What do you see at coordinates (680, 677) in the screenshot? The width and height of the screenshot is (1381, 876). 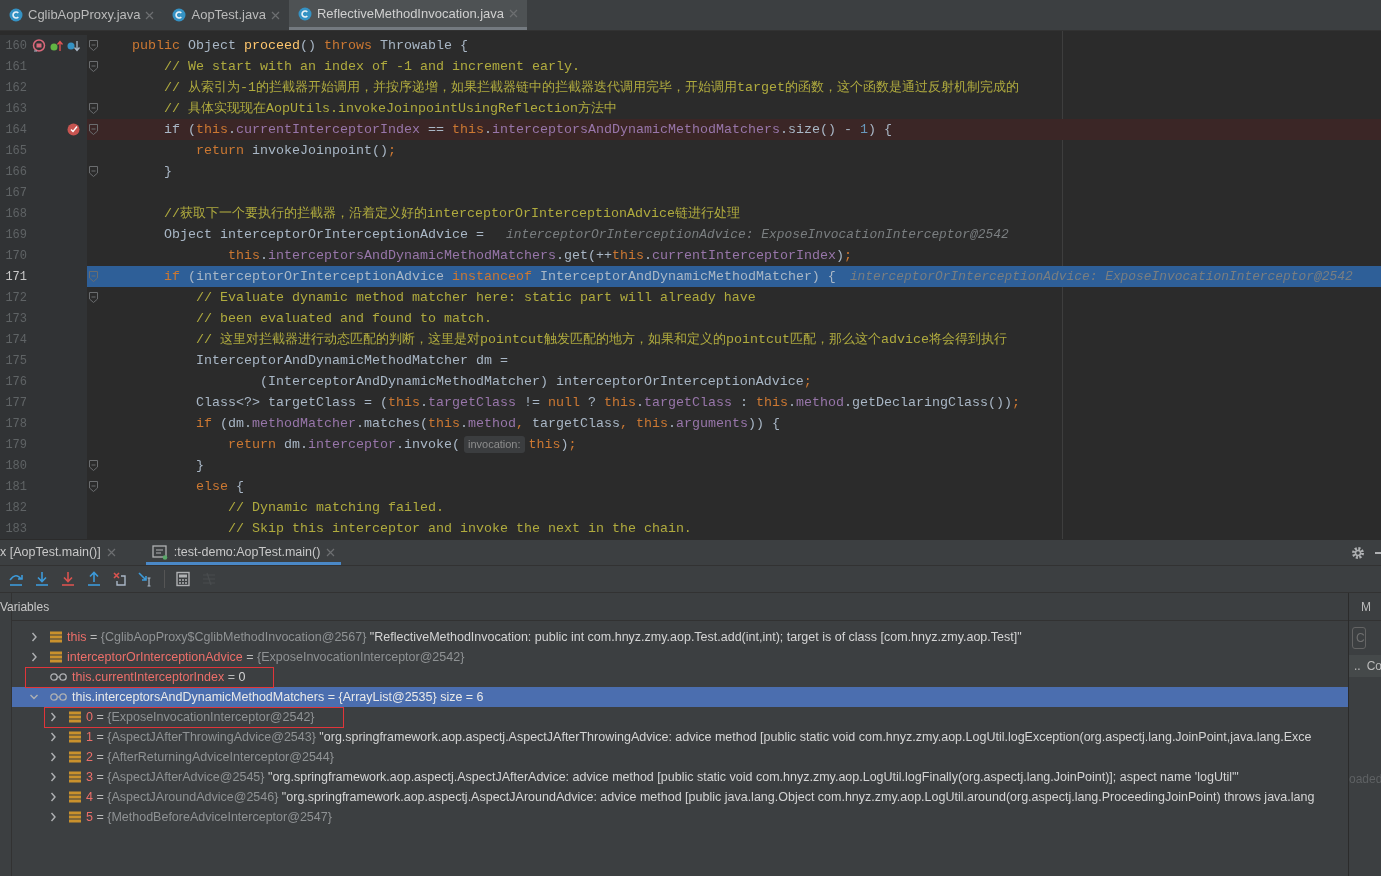 I see `variable-row: this.currentInterceptorIndex = 0` at bounding box center [680, 677].